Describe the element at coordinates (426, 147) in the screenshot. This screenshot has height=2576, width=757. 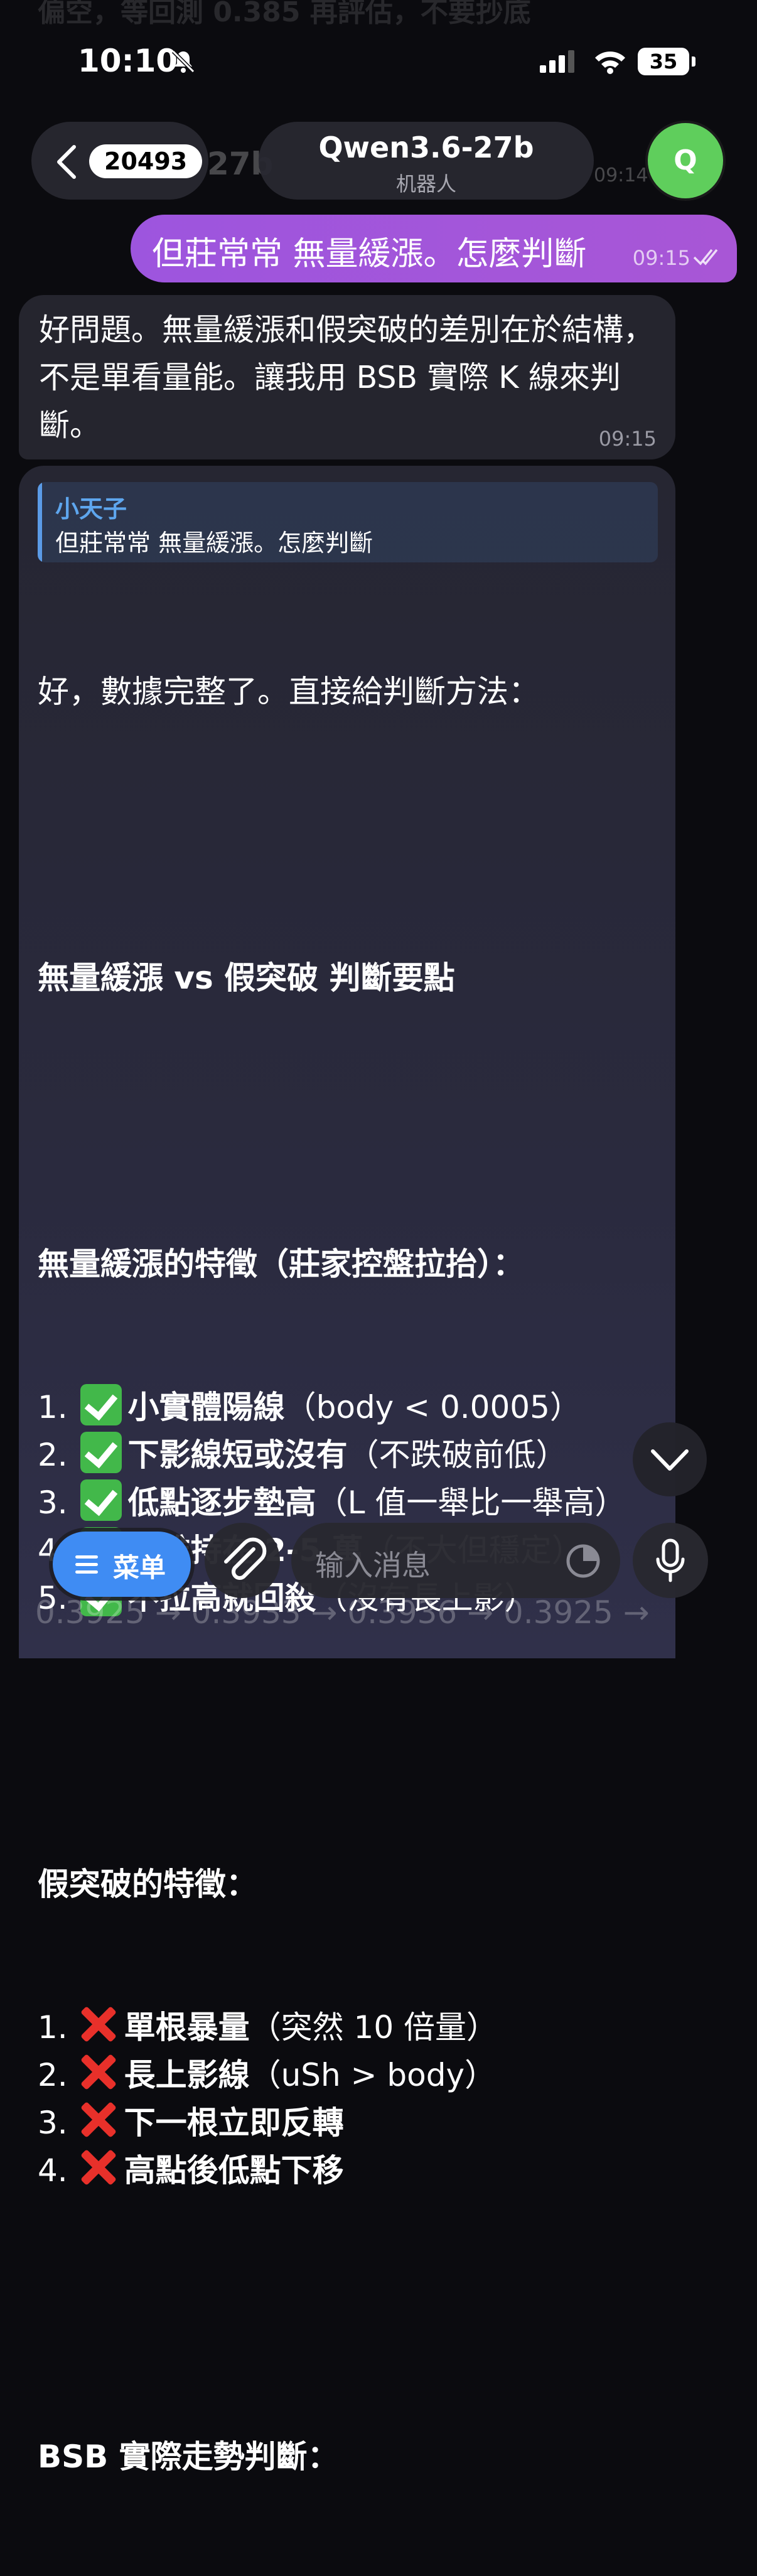
I see `chat-title: Qwen3.6-27b` at that location.